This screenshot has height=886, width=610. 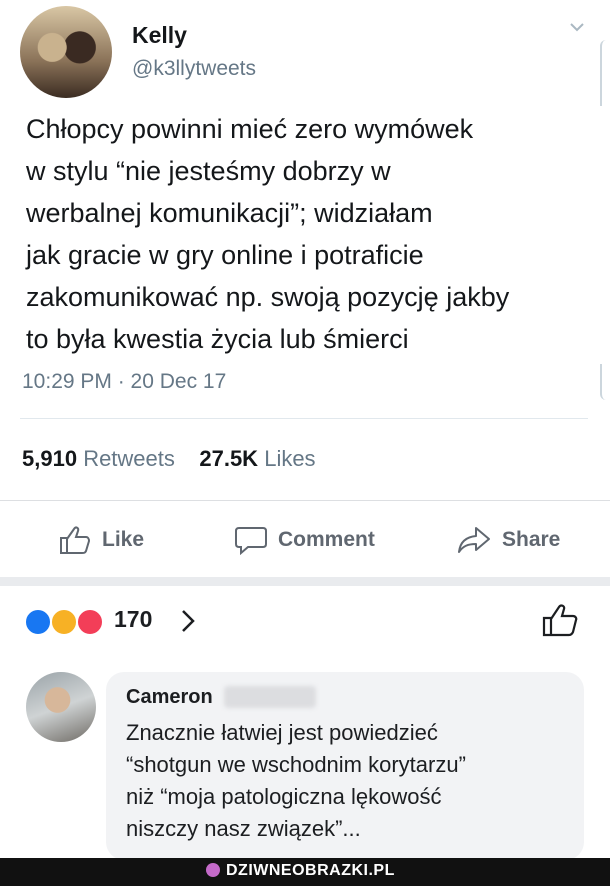 I want to click on tweet-text-line: werbalnej komunikacji”; widziałam, so click(x=229, y=213).